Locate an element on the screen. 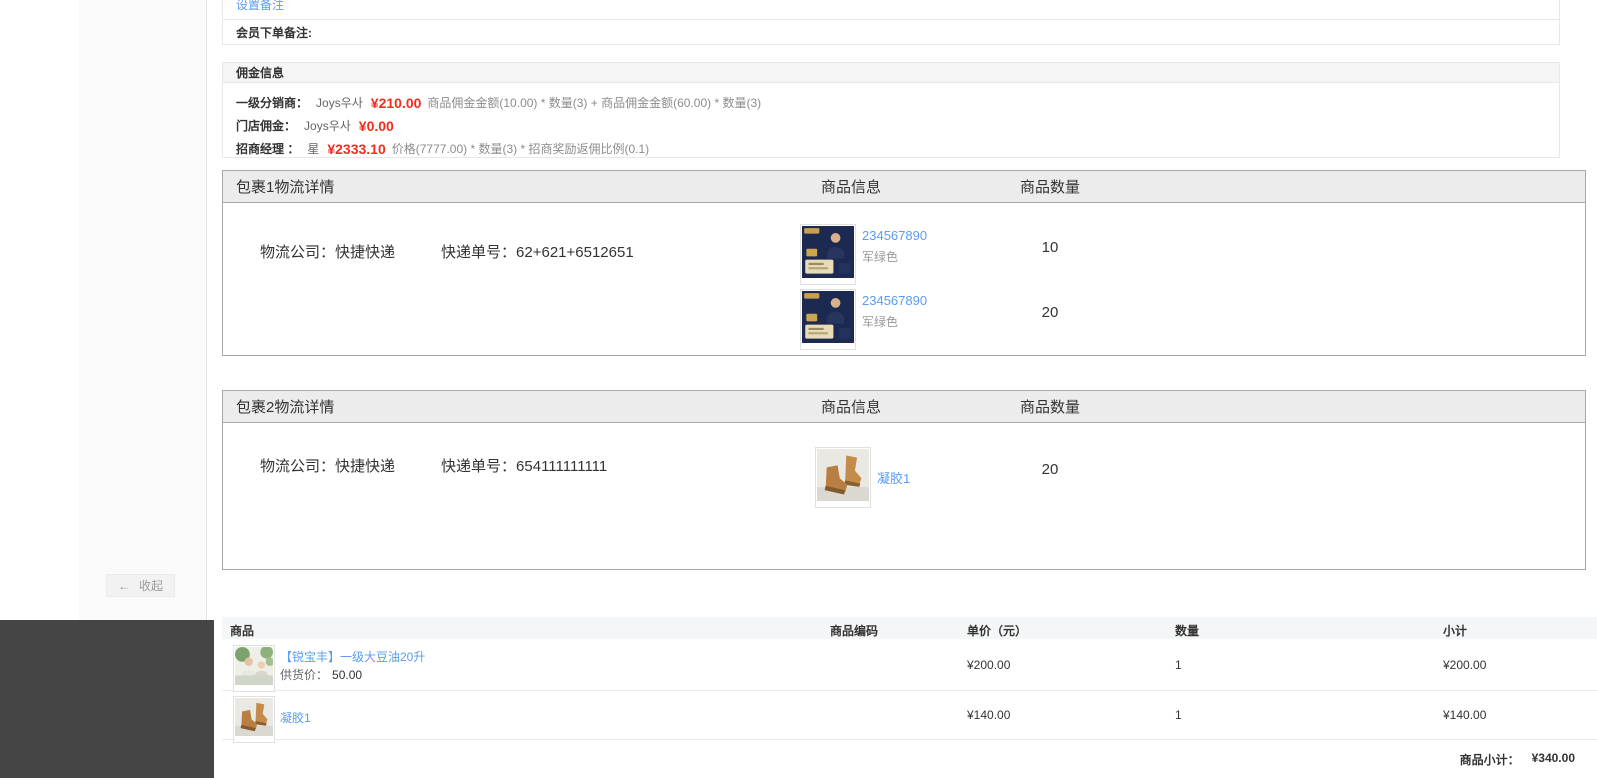  col-subtotal: 小计 is located at coordinates (1455, 631).